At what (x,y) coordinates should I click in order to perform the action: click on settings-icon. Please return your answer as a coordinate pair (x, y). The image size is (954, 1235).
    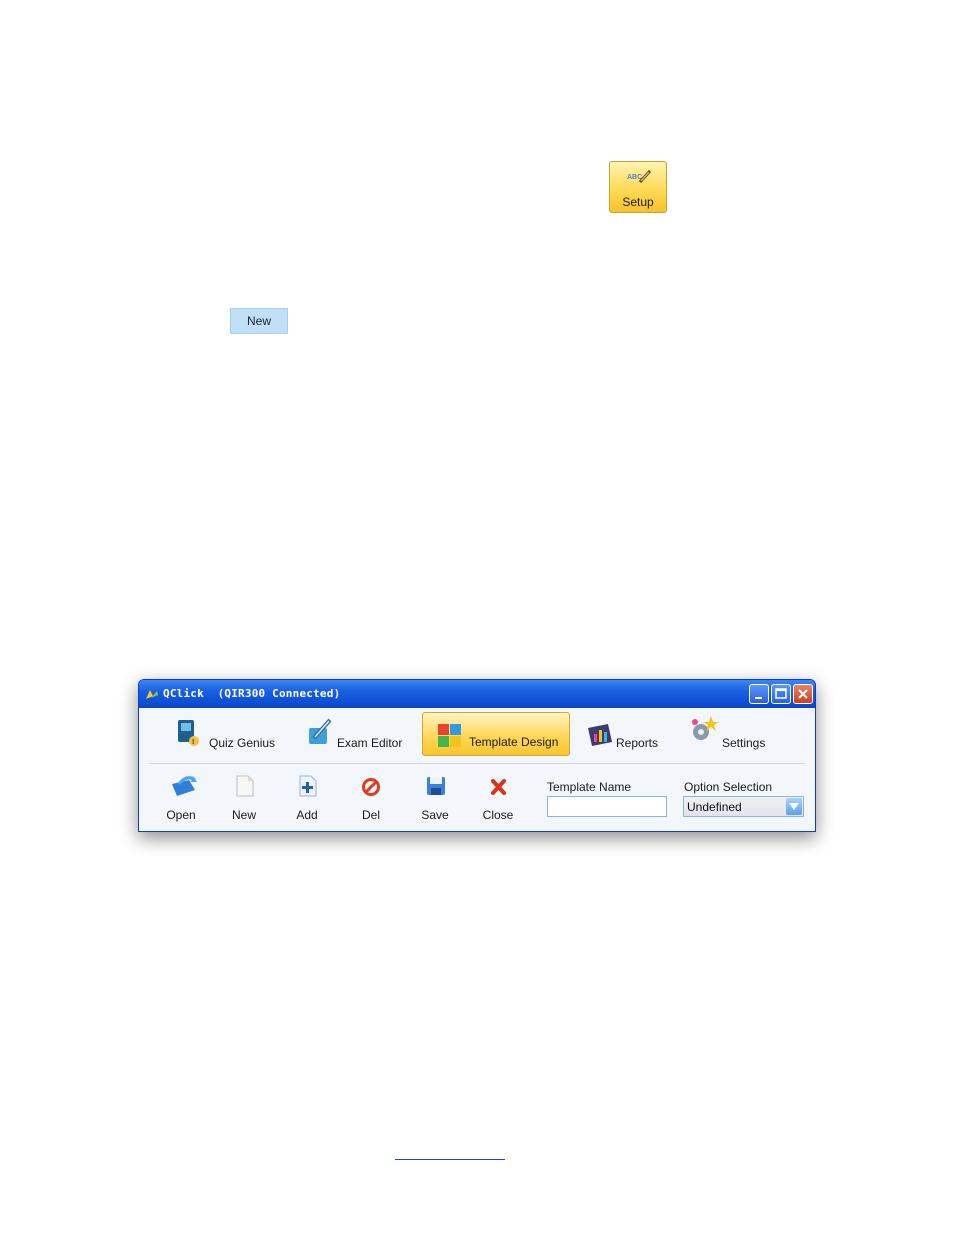
    Looking at the image, I should click on (705, 728).